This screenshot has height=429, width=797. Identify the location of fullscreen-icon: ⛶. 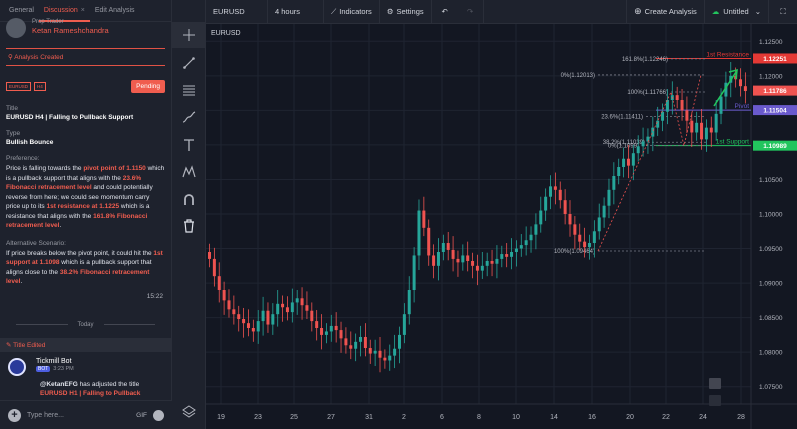
(783, 12).